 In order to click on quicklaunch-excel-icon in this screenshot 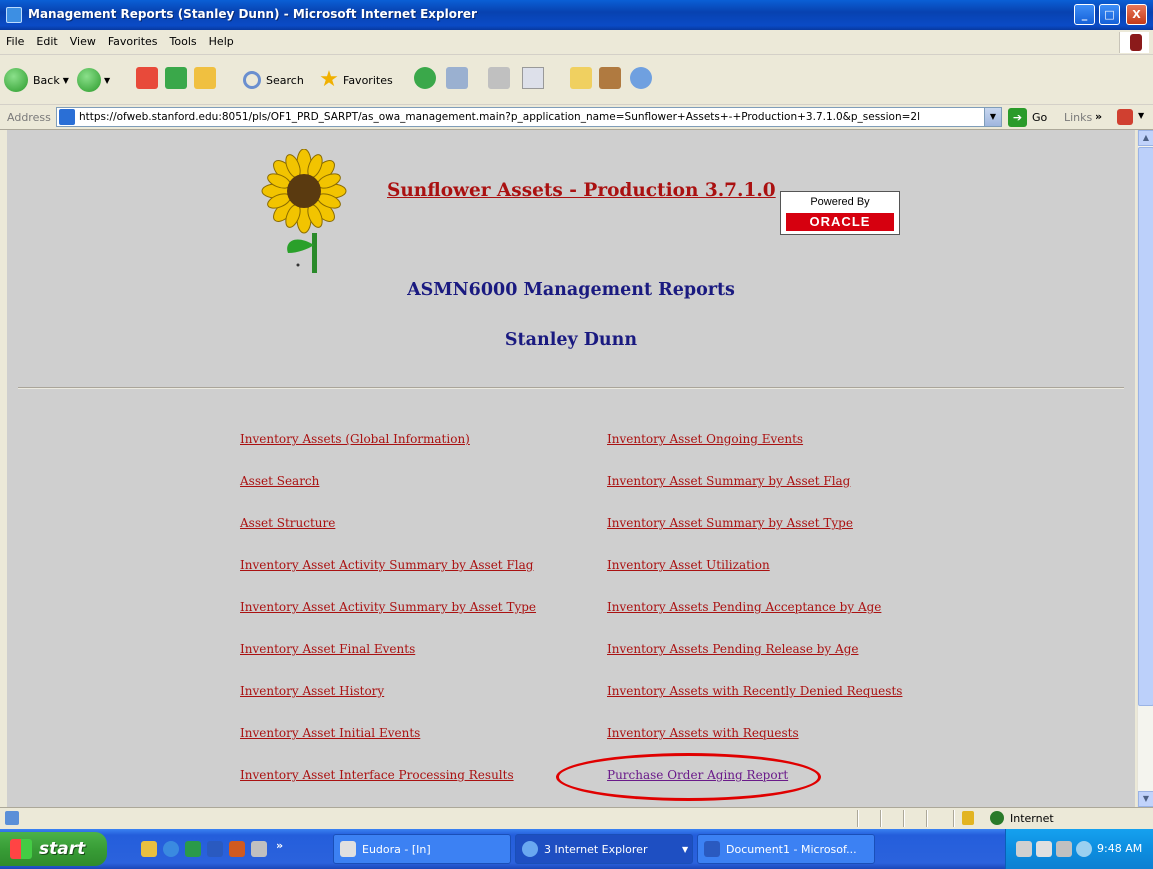, I will do `click(193, 849)`.